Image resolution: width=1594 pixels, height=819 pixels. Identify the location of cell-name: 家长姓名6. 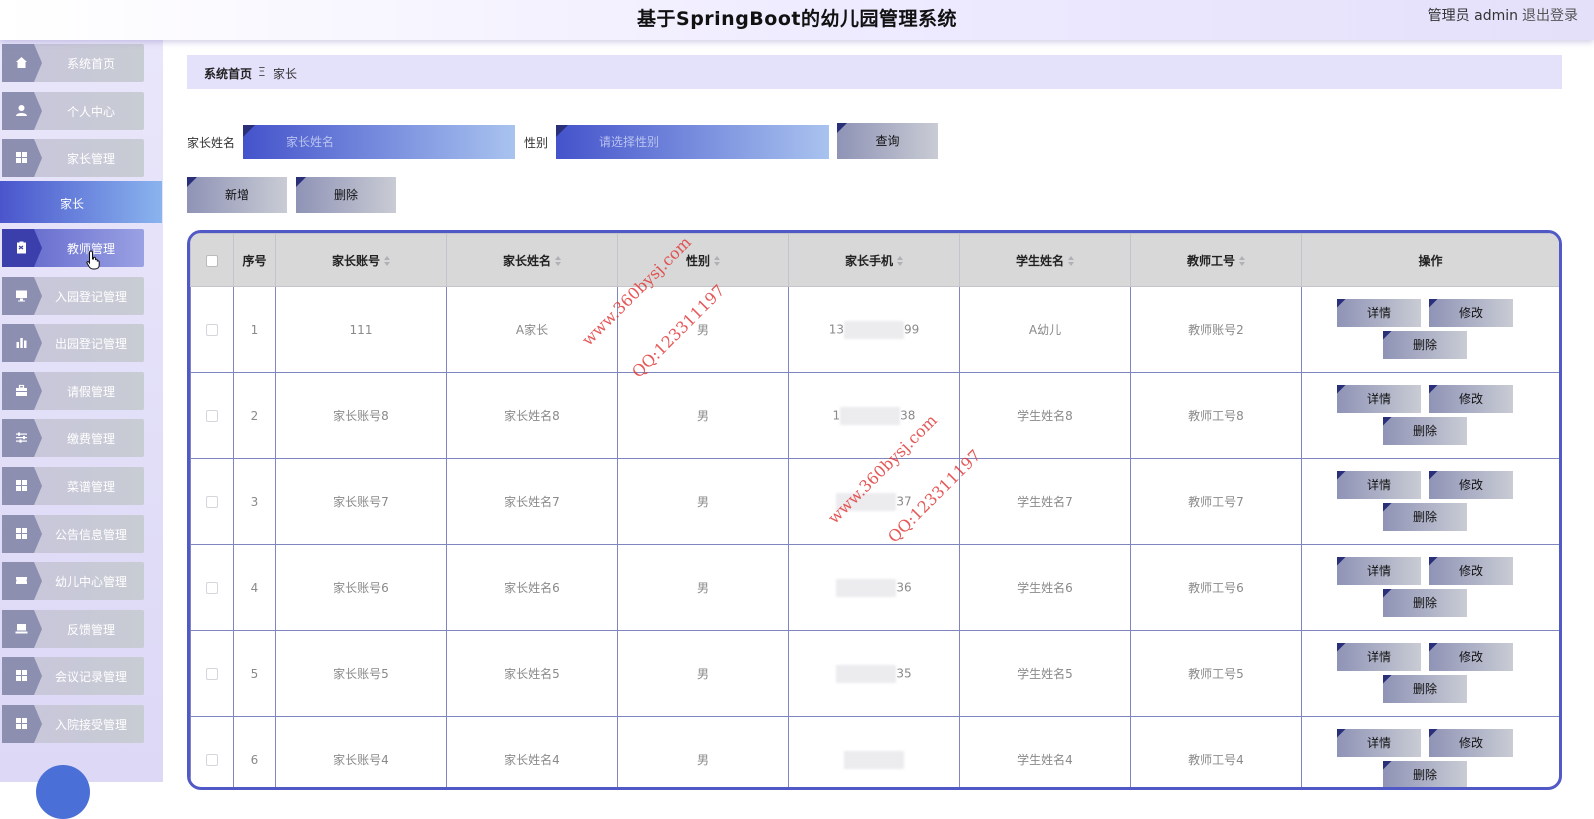
(532, 587).